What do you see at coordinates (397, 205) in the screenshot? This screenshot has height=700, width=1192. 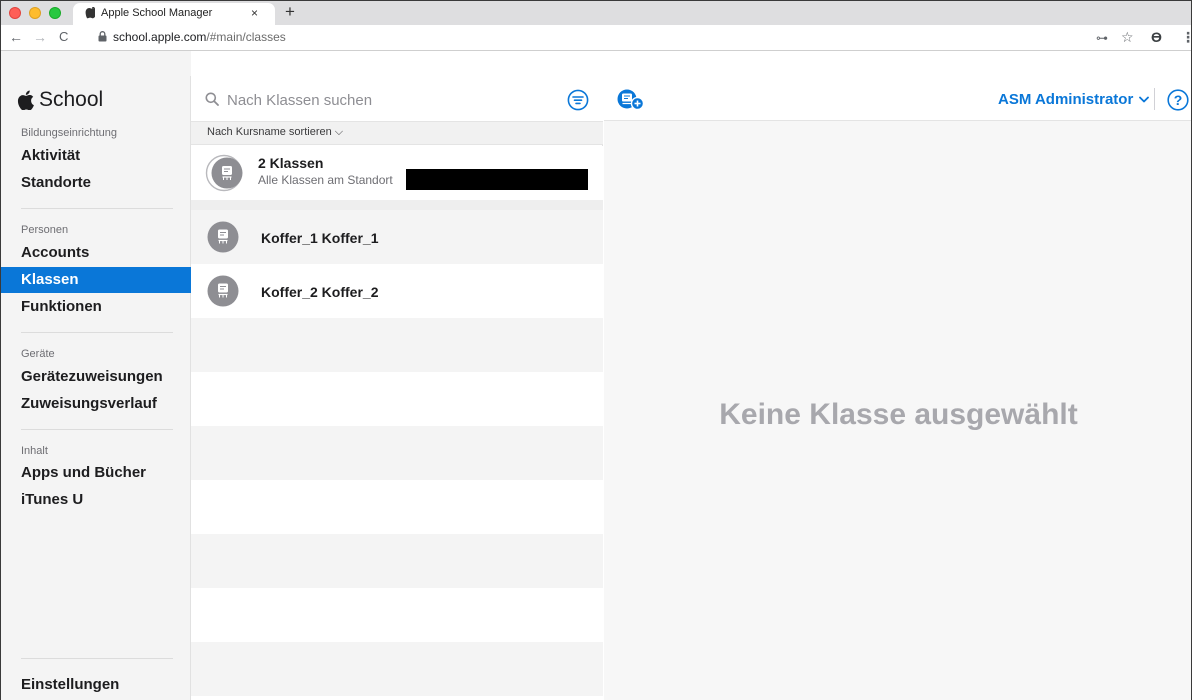 I see `list-spacer` at bounding box center [397, 205].